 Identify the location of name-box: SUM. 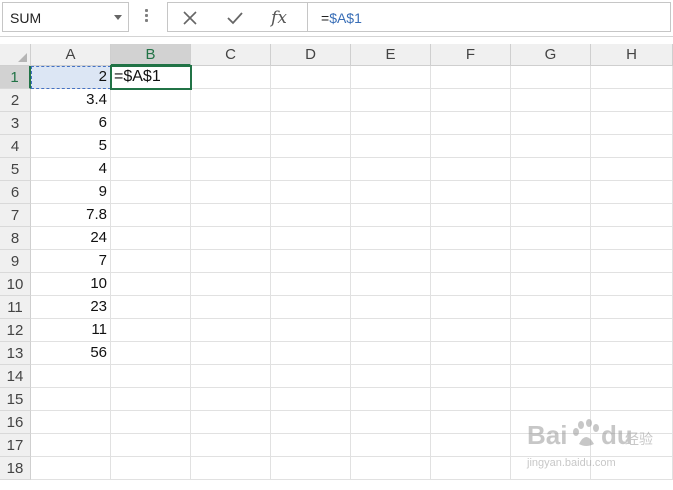
(65, 17).